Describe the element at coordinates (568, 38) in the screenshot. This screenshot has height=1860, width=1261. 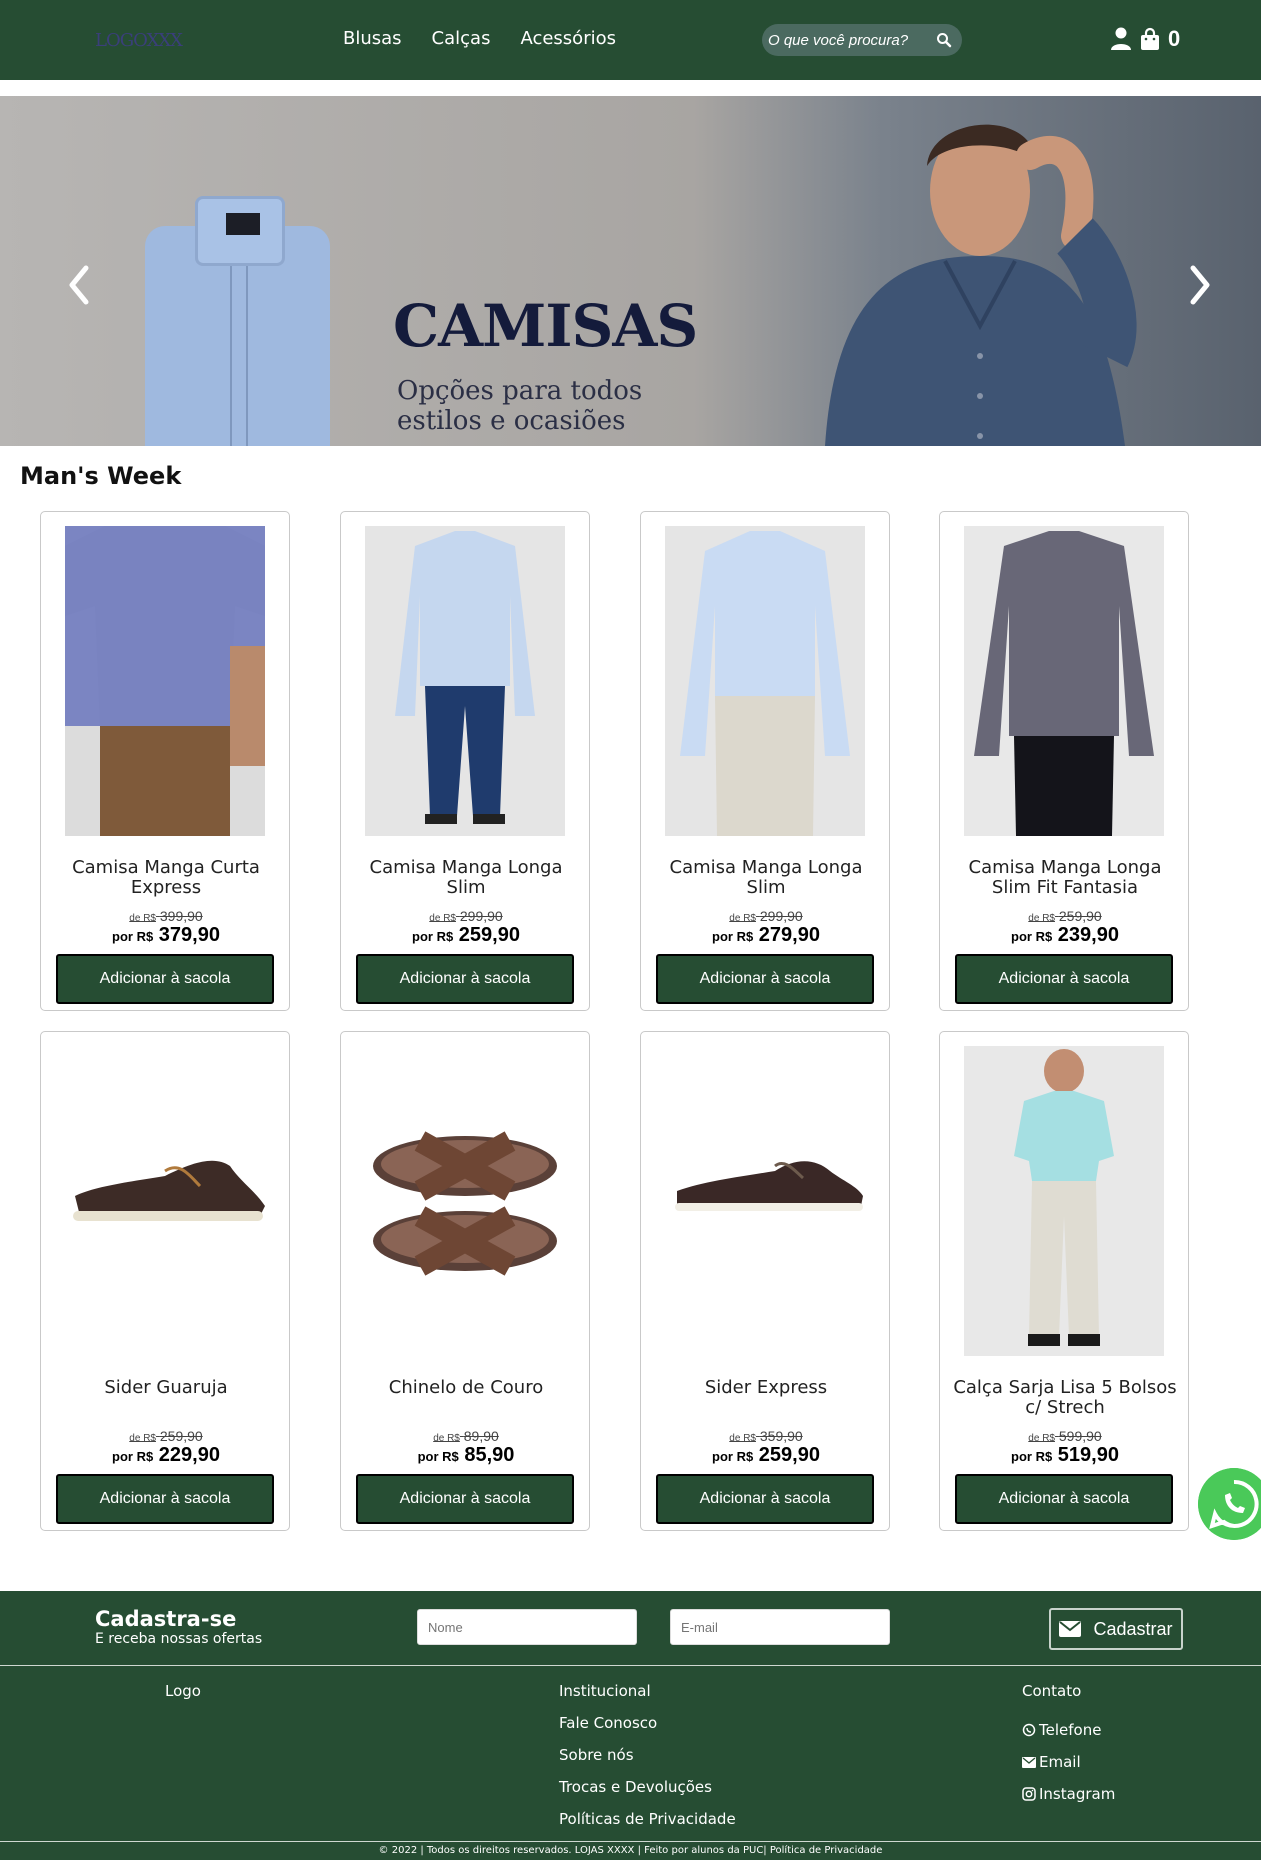
I see `nav-link-acessorios: Acessórios` at that location.